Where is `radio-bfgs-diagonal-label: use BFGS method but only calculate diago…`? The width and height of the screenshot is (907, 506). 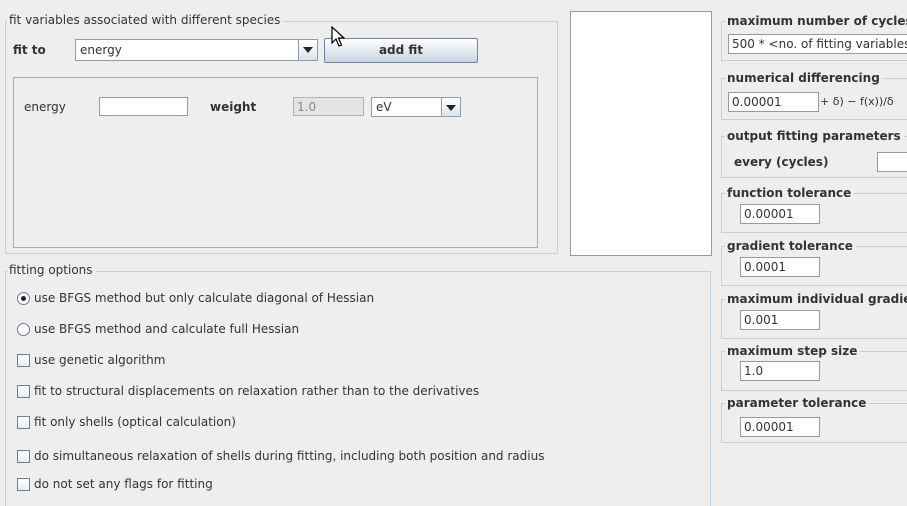 radio-bfgs-diagonal-label: use BFGS method but only calculate diago… is located at coordinates (204, 298).